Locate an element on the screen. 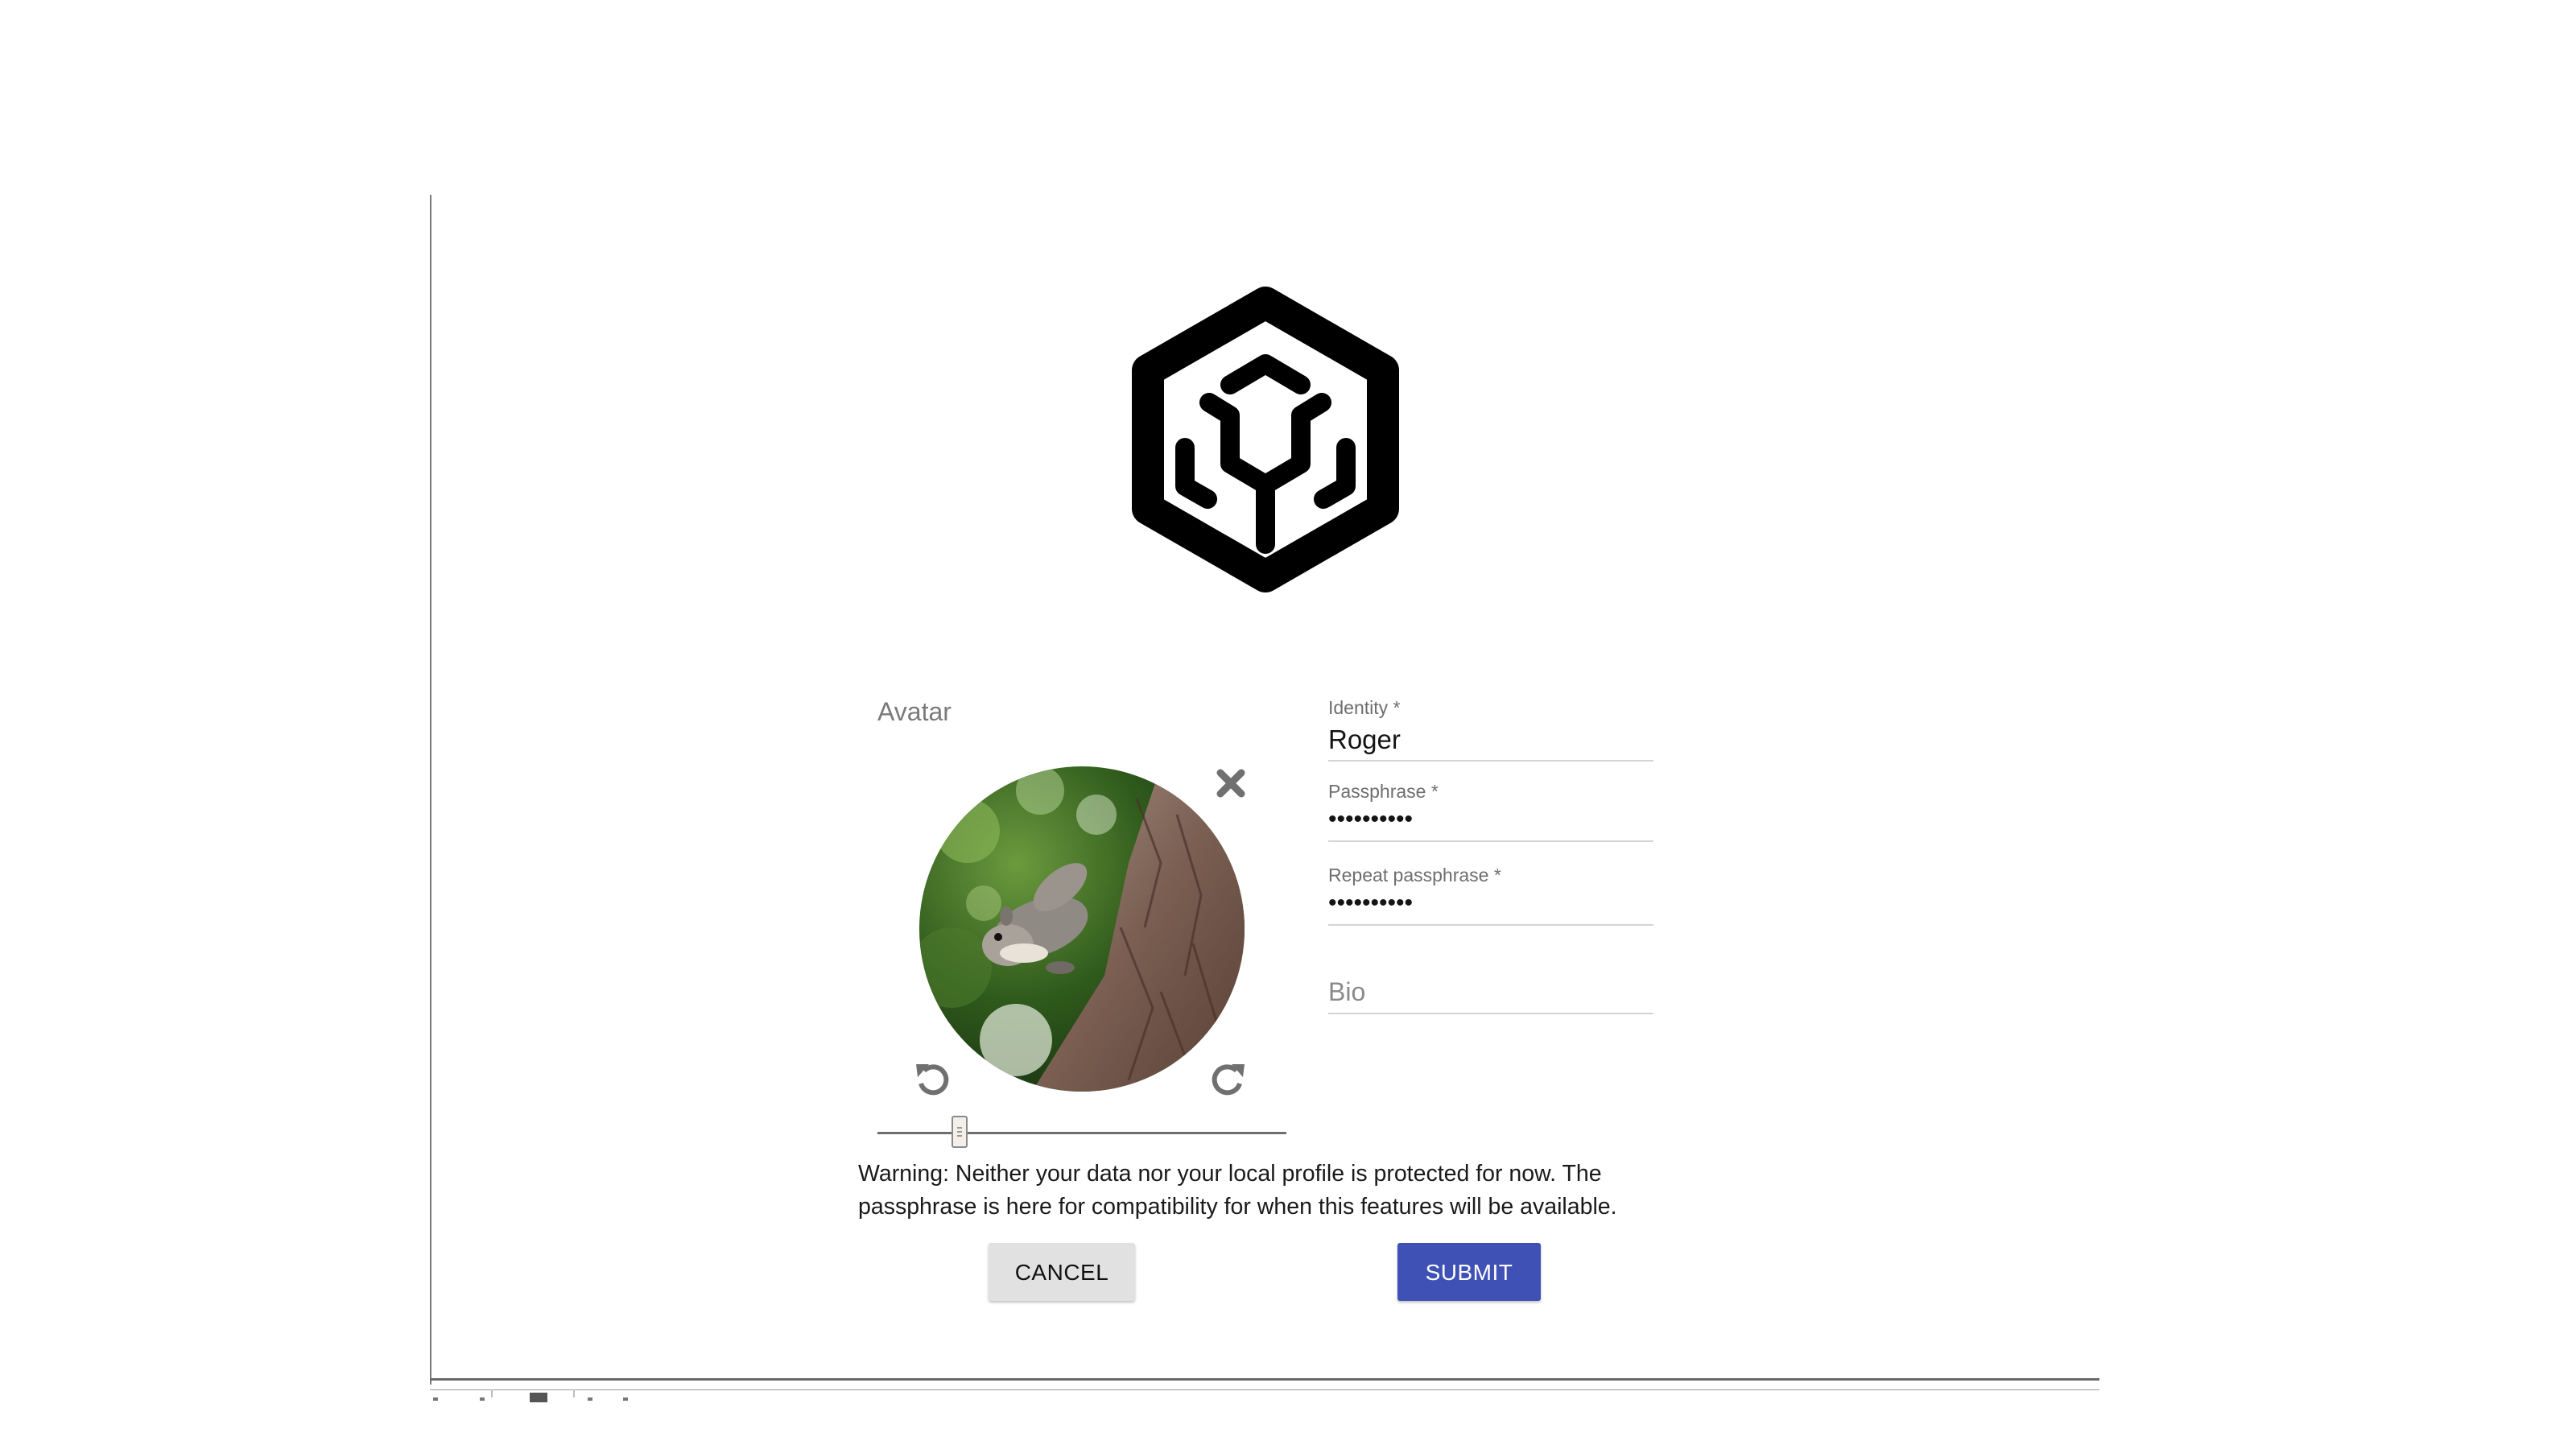 The width and height of the screenshot is (2576, 1449). window-bottom-border-secondary is located at coordinates (1264, 1389).